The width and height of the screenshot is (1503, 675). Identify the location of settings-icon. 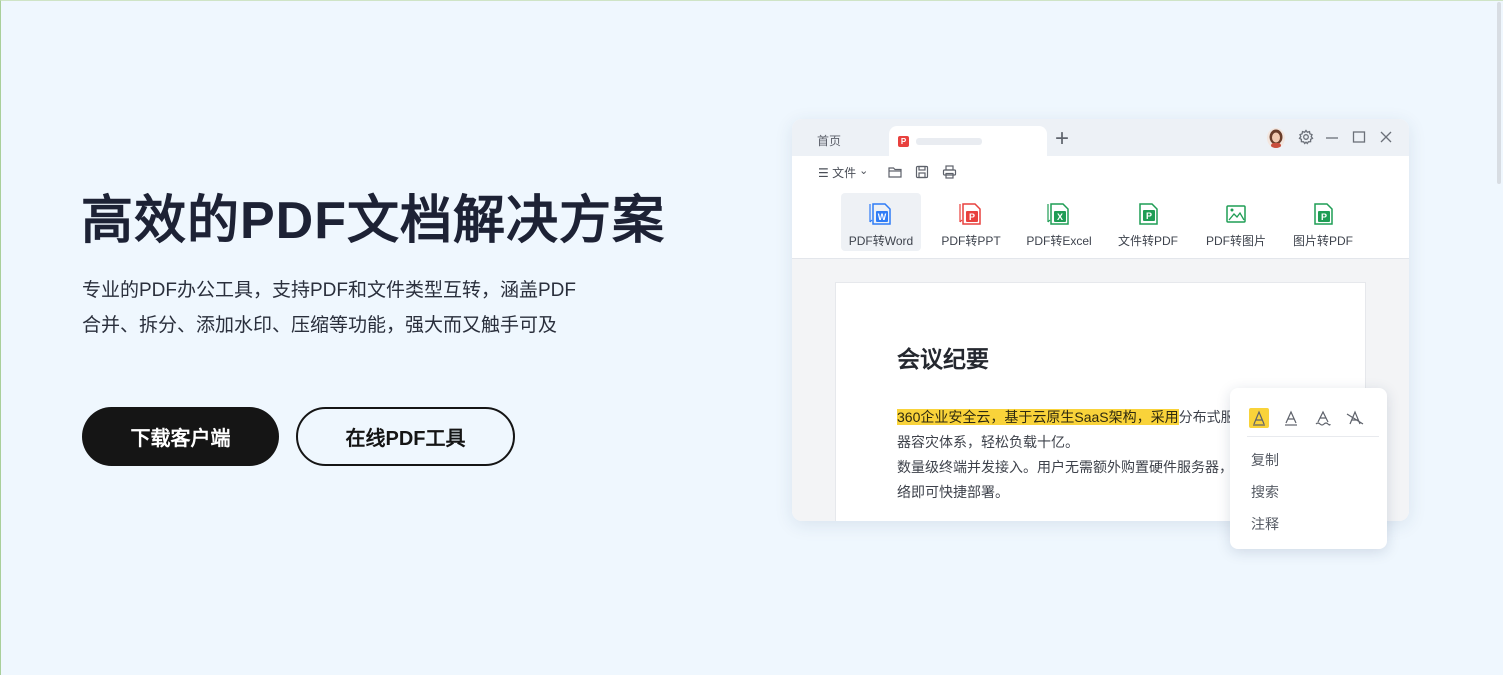
(1306, 139).